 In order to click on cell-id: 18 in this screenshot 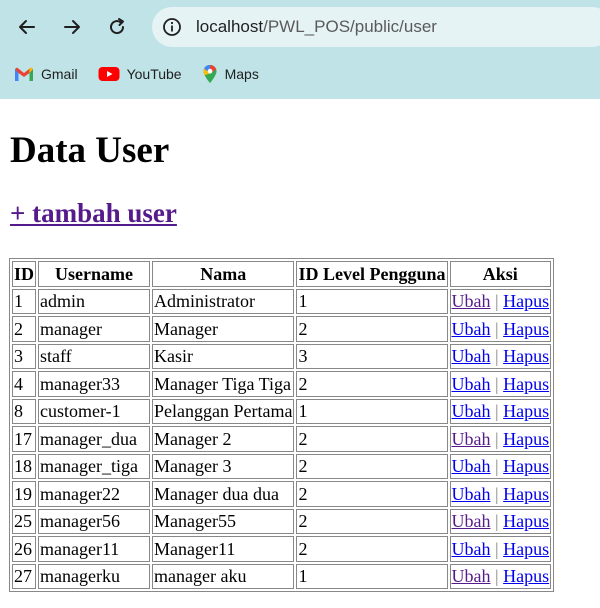, I will do `click(24, 466)`.